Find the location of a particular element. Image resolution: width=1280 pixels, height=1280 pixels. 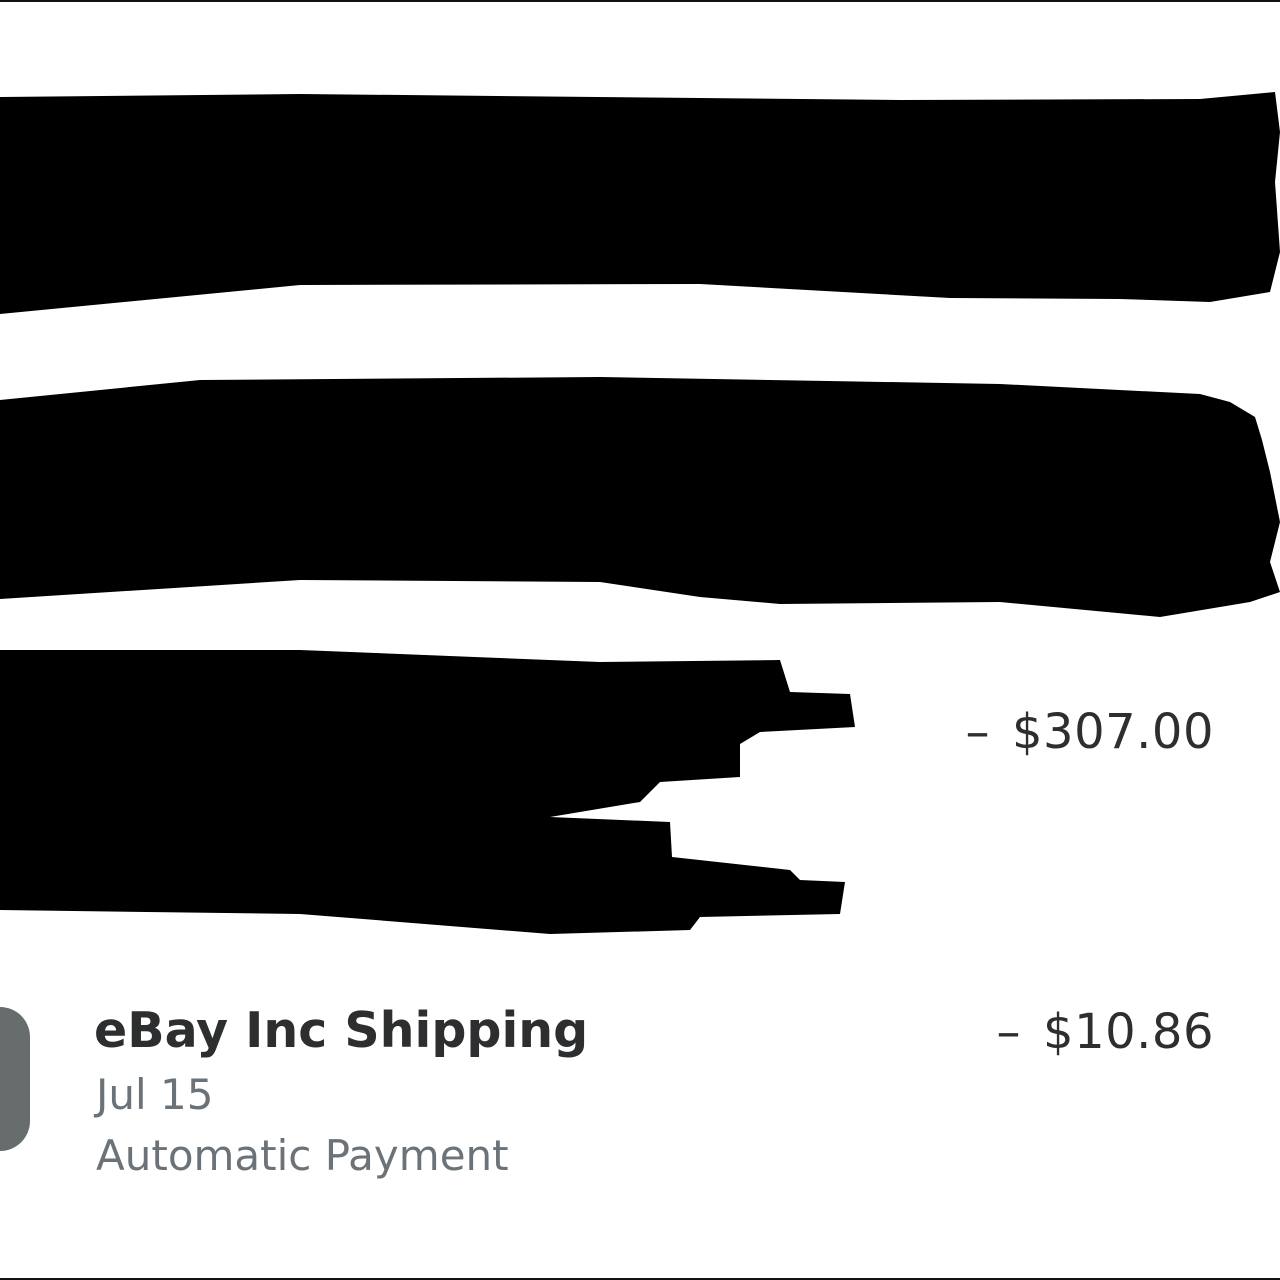

amount-value: $307.00 is located at coordinates (1113, 732).